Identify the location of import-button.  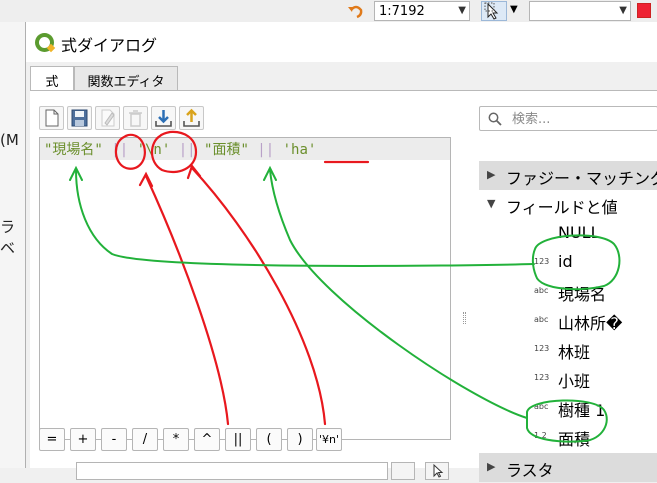
(163, 118).